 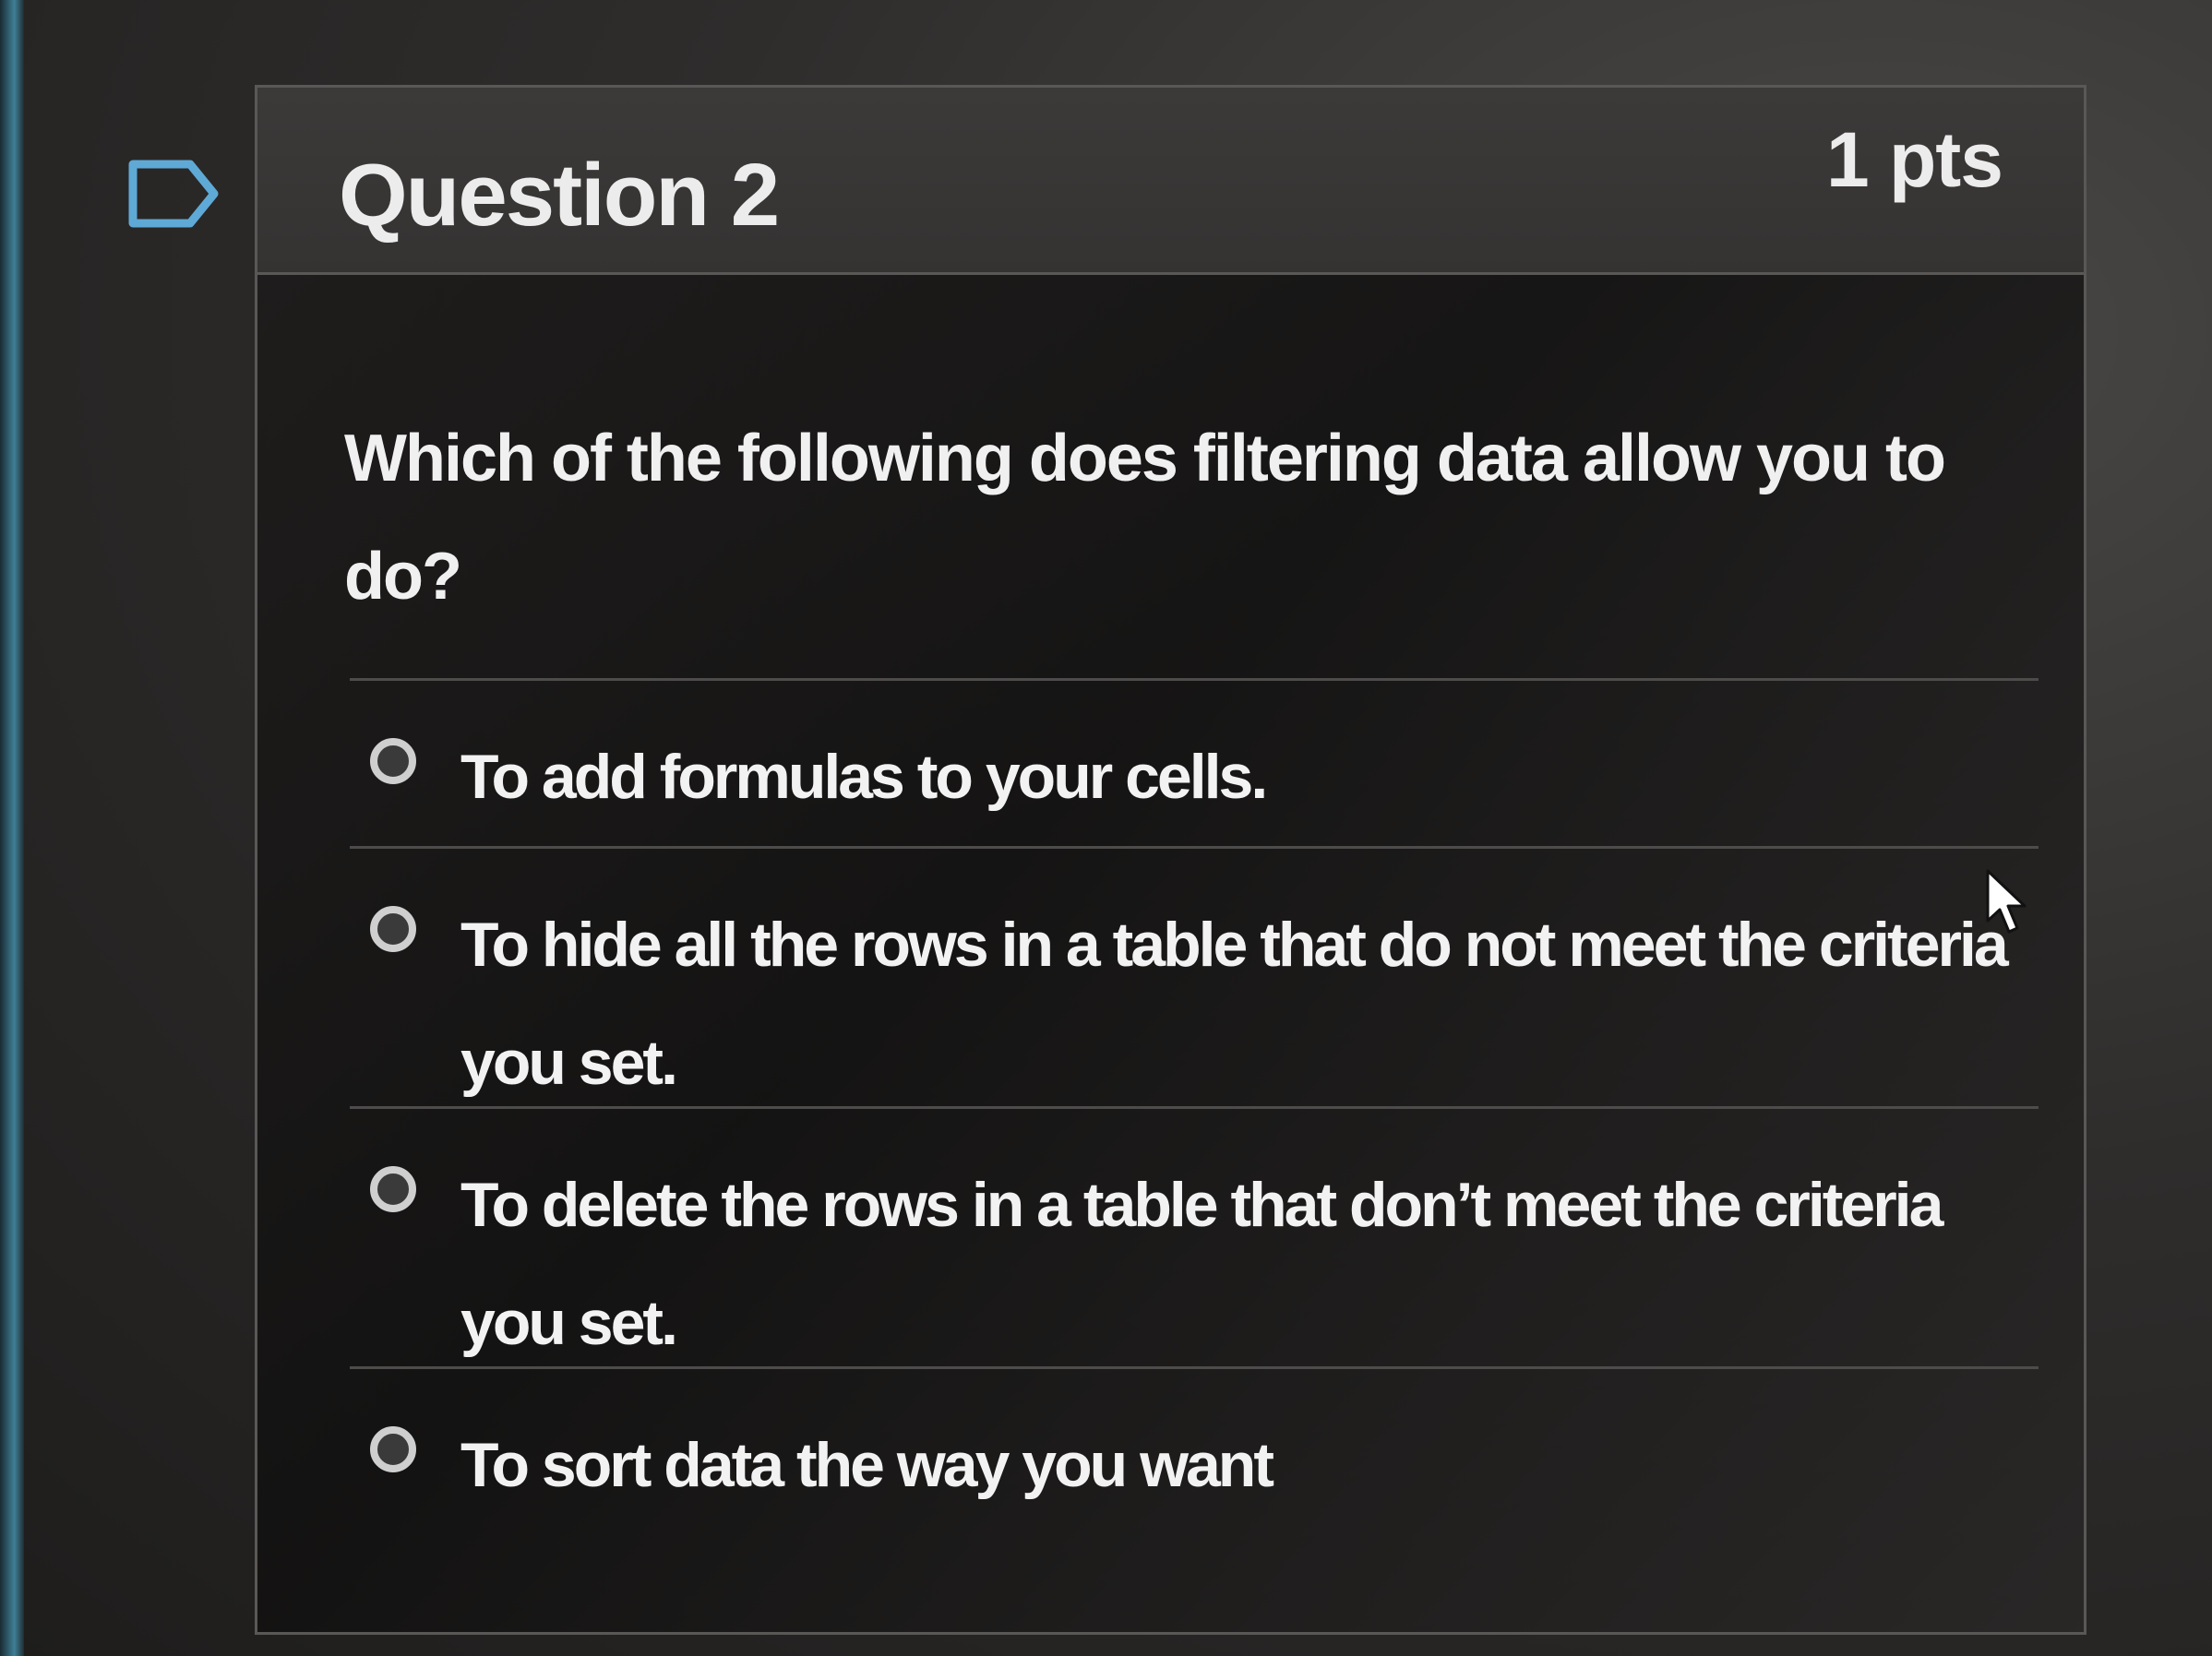 I want to click on question-title: Question 2, so click(x=559, y=195).